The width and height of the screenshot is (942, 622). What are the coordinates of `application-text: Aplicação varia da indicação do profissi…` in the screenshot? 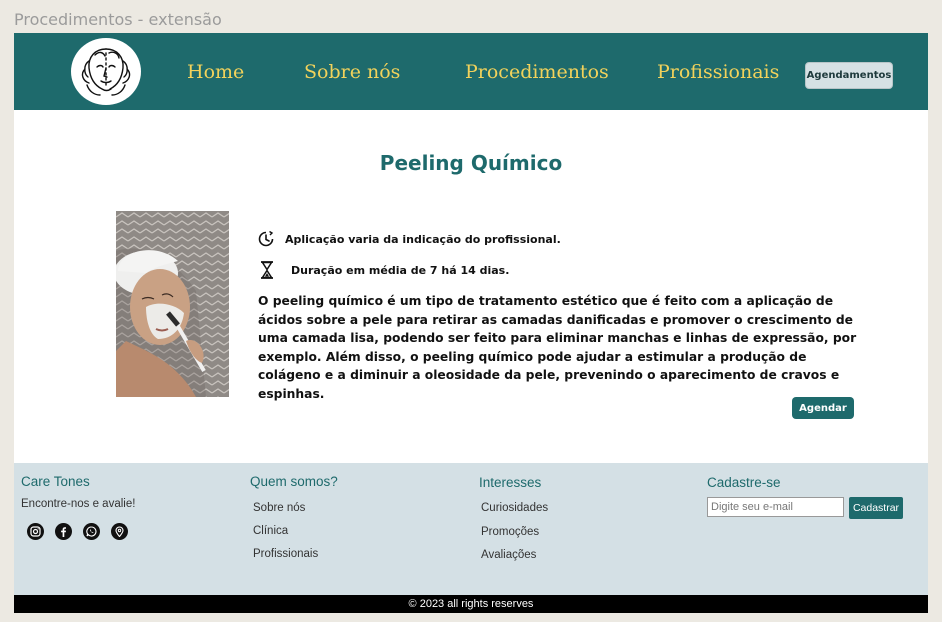 It's located at (423, 239).